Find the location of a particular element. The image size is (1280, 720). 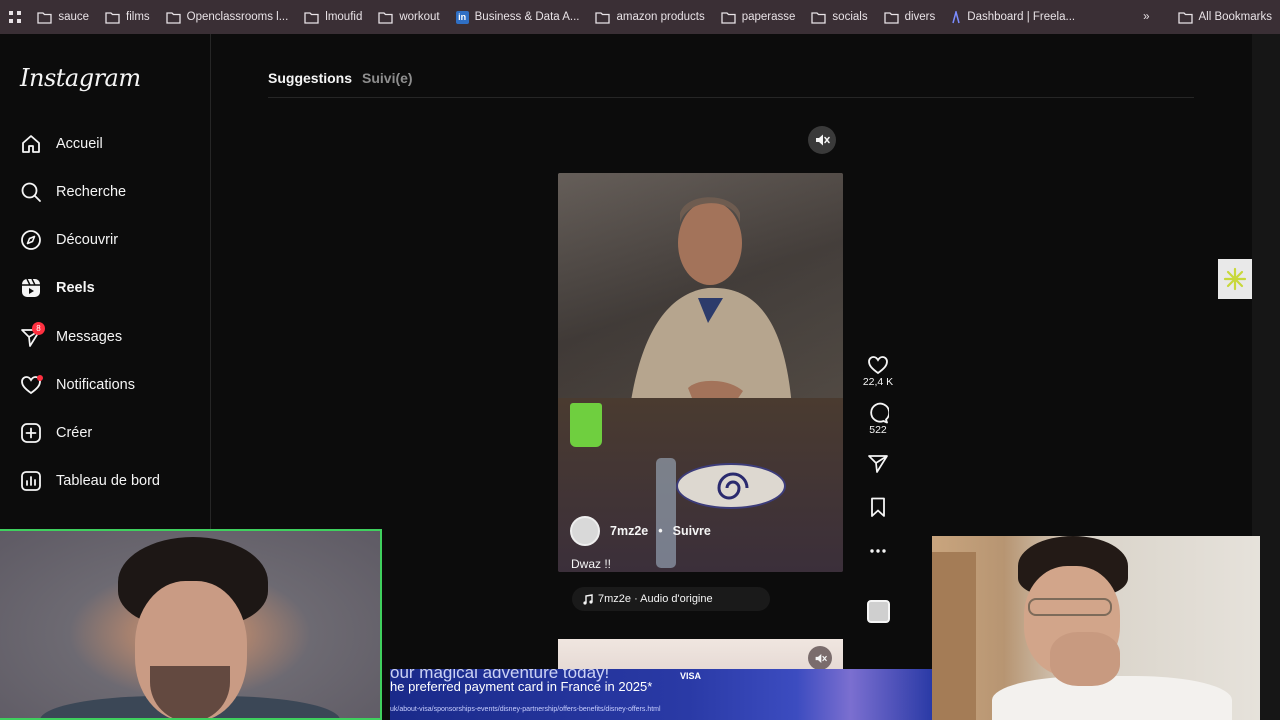

bookmark-films: films is located at coordinates (127, 17).